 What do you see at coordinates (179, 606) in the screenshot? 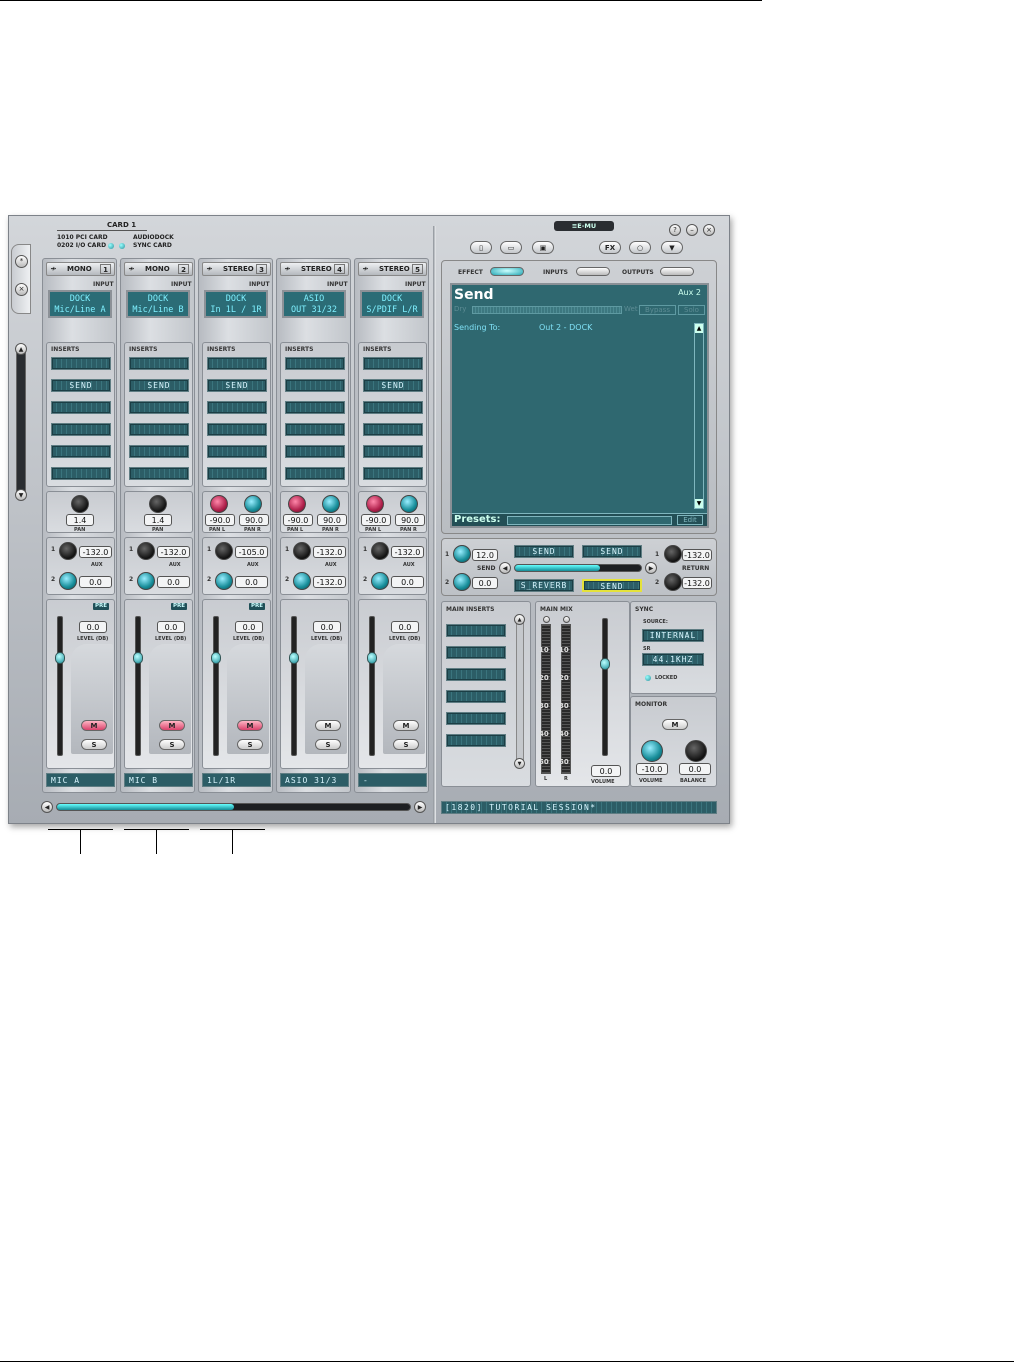
I see `pre-badge: PRE` at bounding box center [179, 606].